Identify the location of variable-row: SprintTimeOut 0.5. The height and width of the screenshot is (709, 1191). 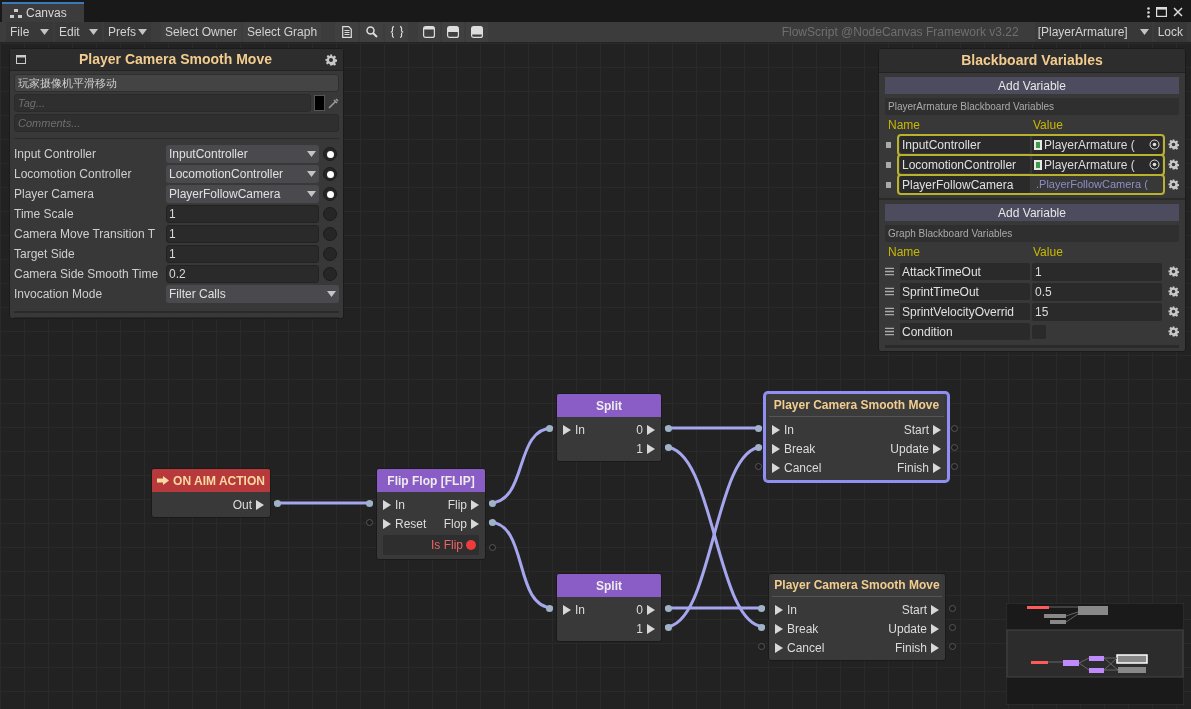
(1031, 291).